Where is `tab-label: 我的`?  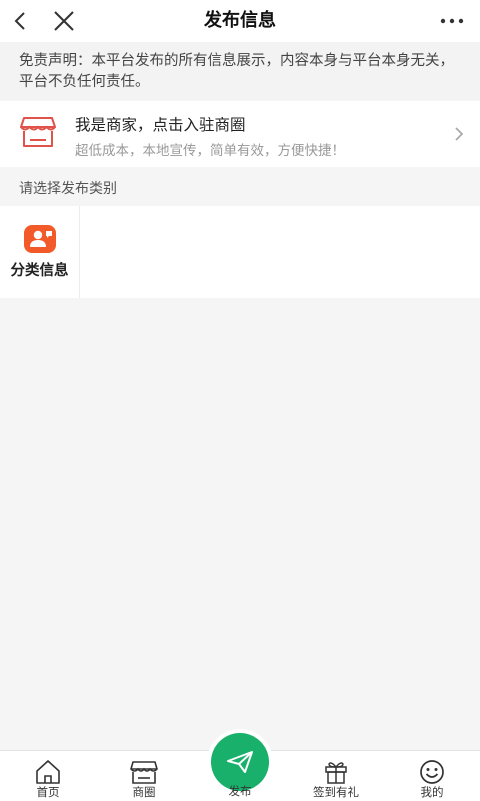
tab-label: 我的 is located at coordinates (432, 792).